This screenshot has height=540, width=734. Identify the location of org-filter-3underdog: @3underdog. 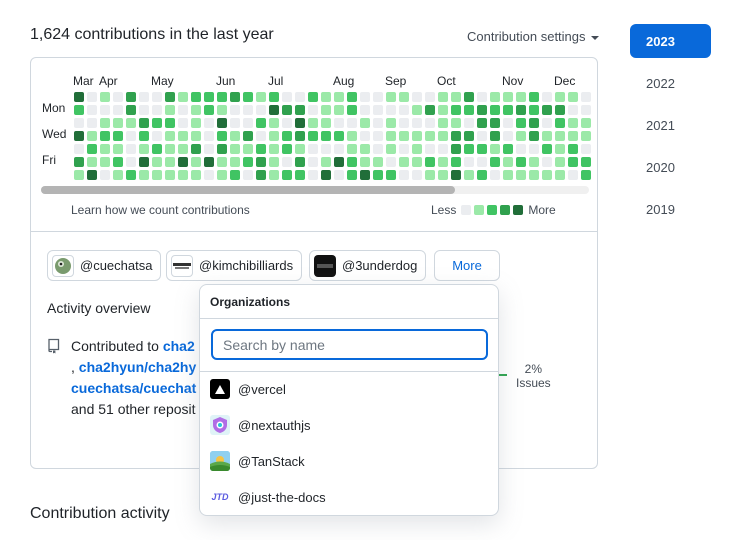
(368, 265).